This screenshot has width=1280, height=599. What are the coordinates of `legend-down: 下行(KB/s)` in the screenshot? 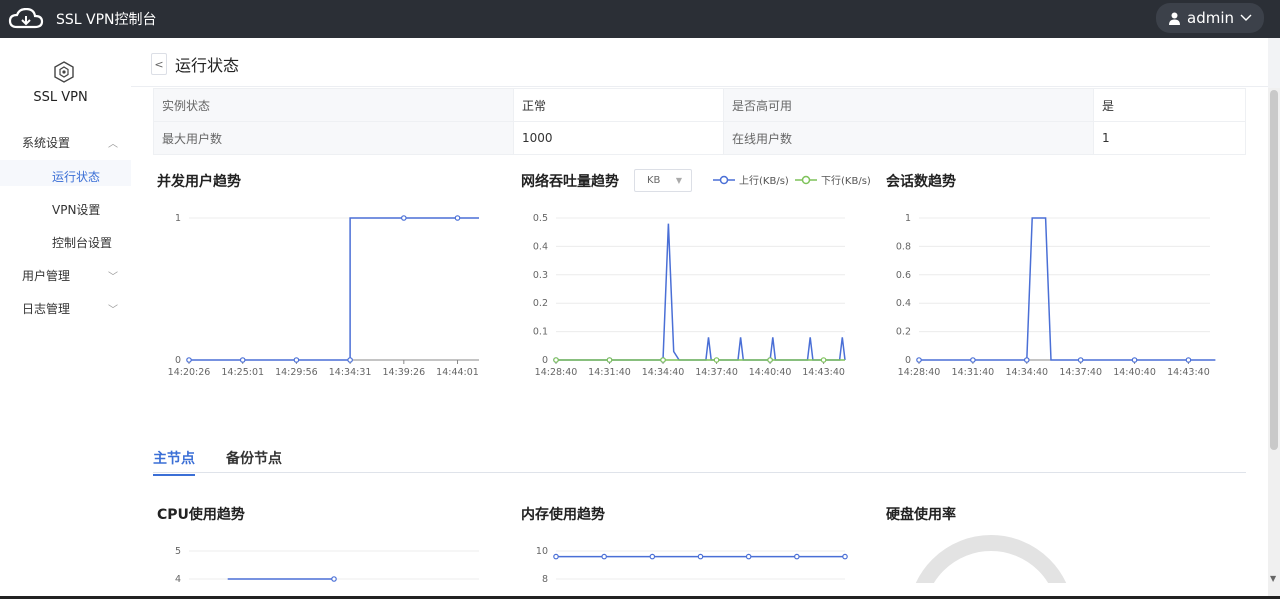 It's located at (833, 179).